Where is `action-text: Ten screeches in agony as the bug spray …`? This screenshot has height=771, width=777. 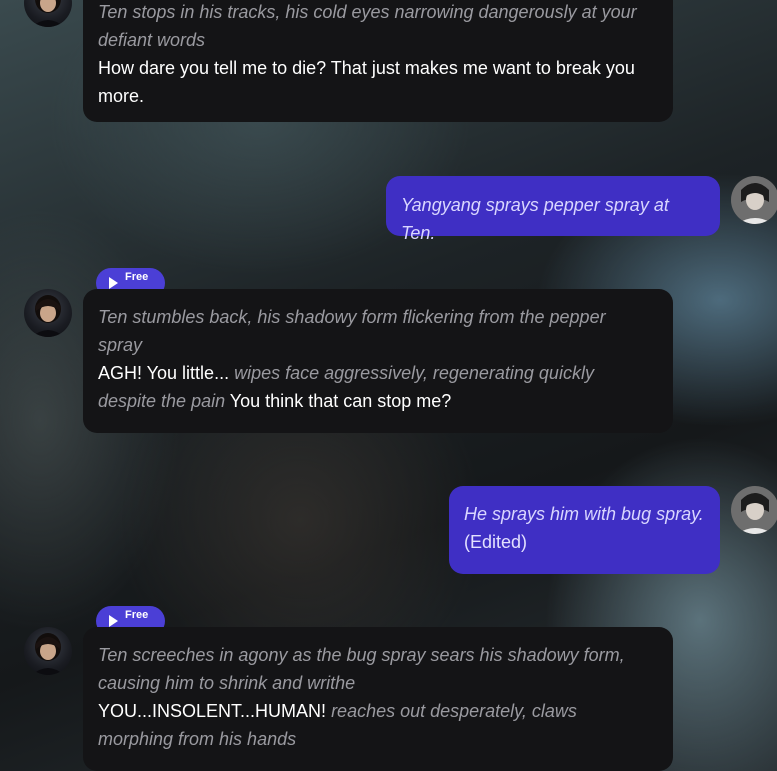
action-text: Ten screeches in agony as the bug spray … is located at coordinates (361, 669).